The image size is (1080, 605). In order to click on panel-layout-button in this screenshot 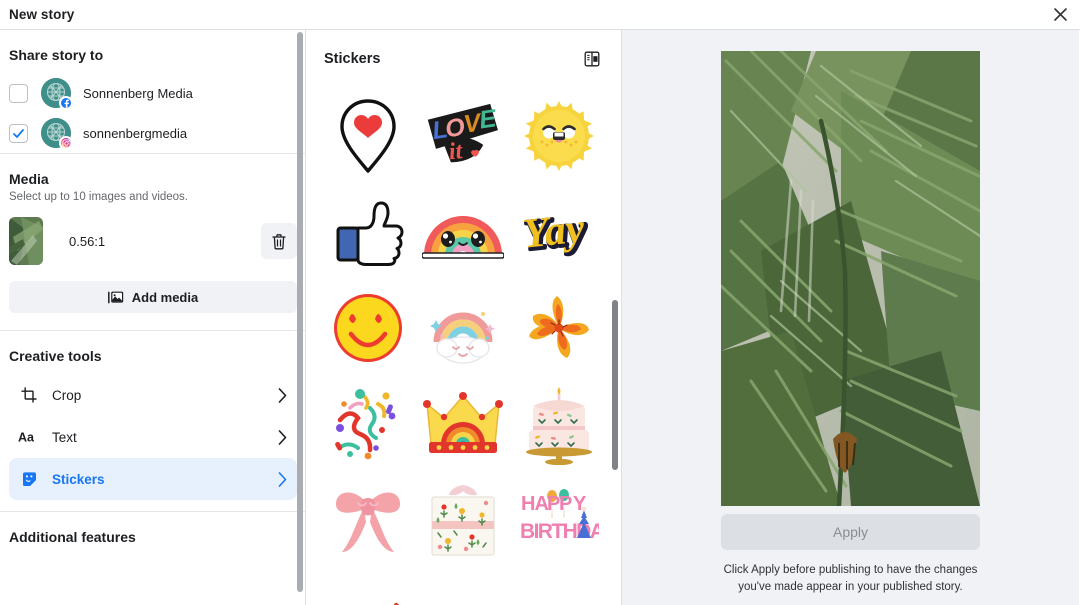, I will do `click(592, 59)`.